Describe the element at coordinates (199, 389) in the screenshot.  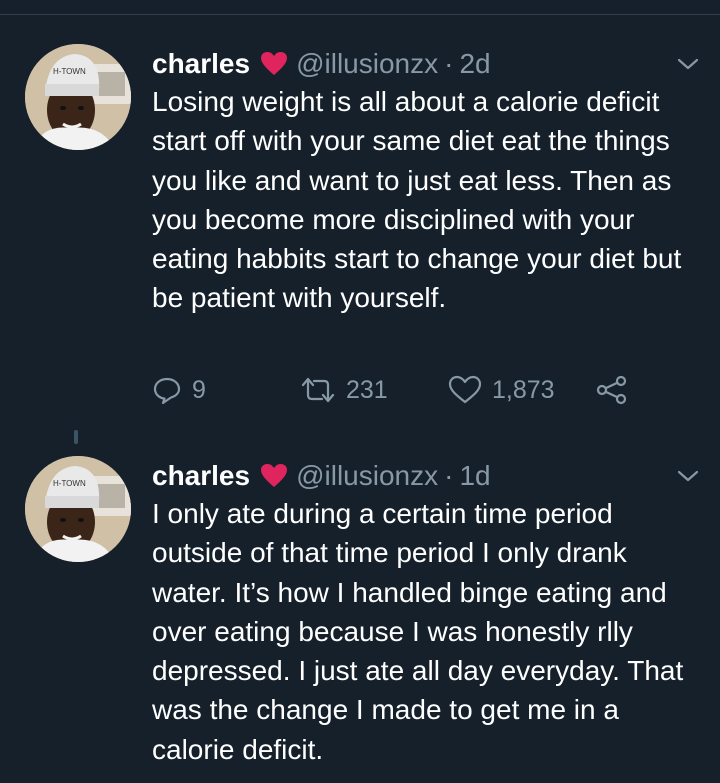
I see `reply-count: 9` at that location.